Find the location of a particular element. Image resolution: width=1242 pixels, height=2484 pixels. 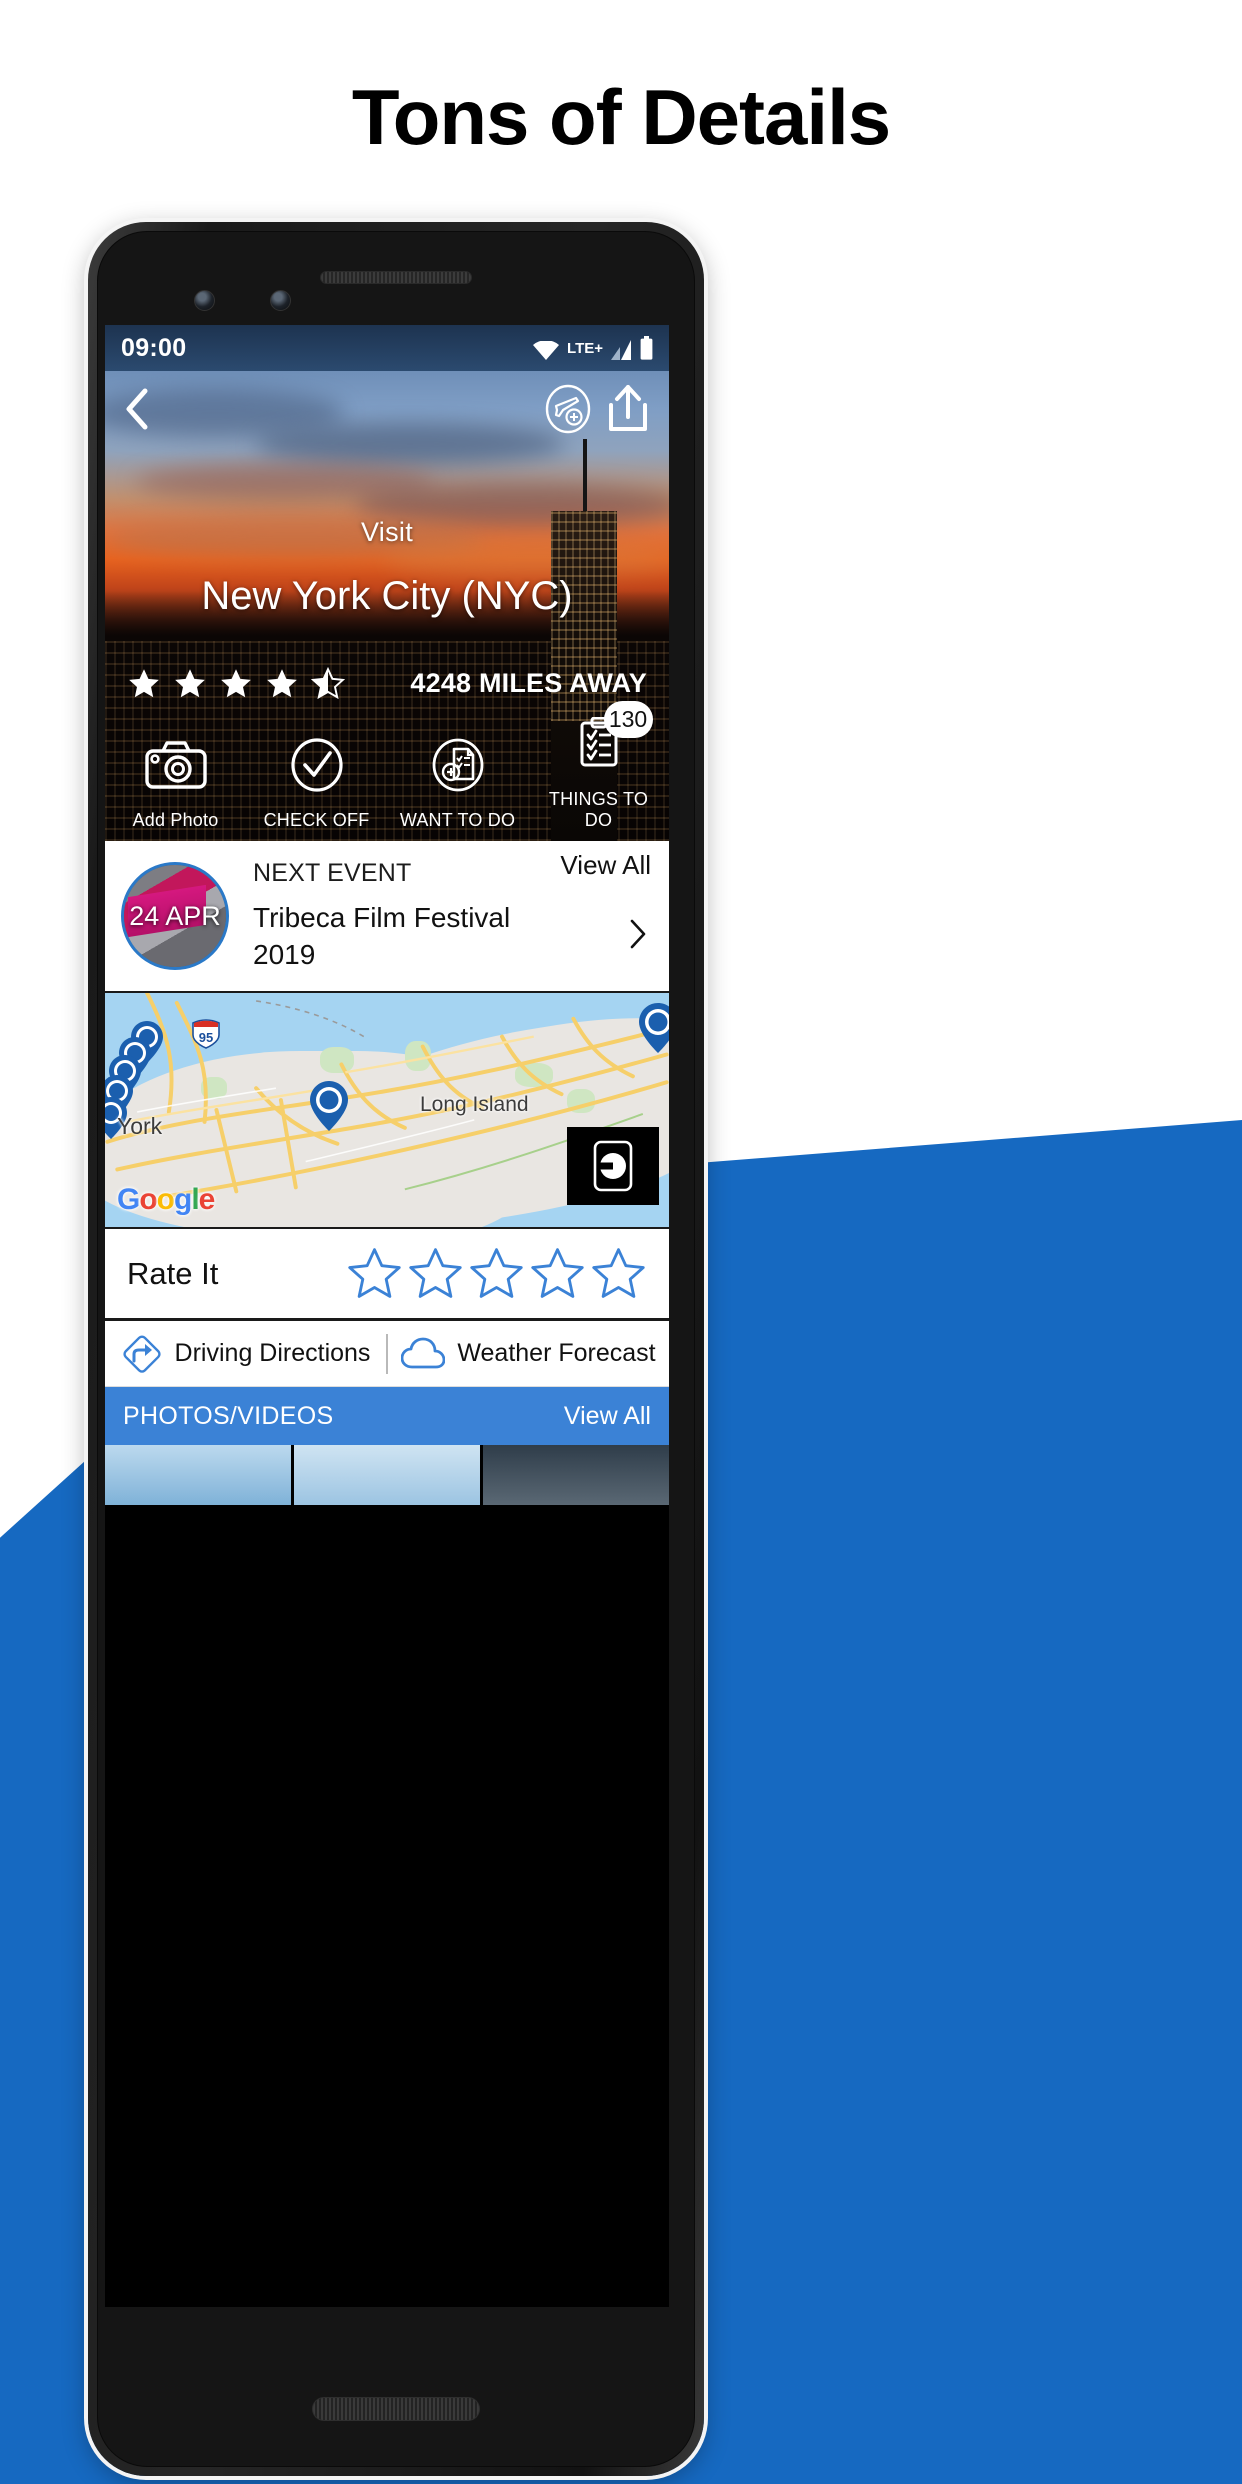

rate-it-label: Rate It is located at coordinates (173, 1273).